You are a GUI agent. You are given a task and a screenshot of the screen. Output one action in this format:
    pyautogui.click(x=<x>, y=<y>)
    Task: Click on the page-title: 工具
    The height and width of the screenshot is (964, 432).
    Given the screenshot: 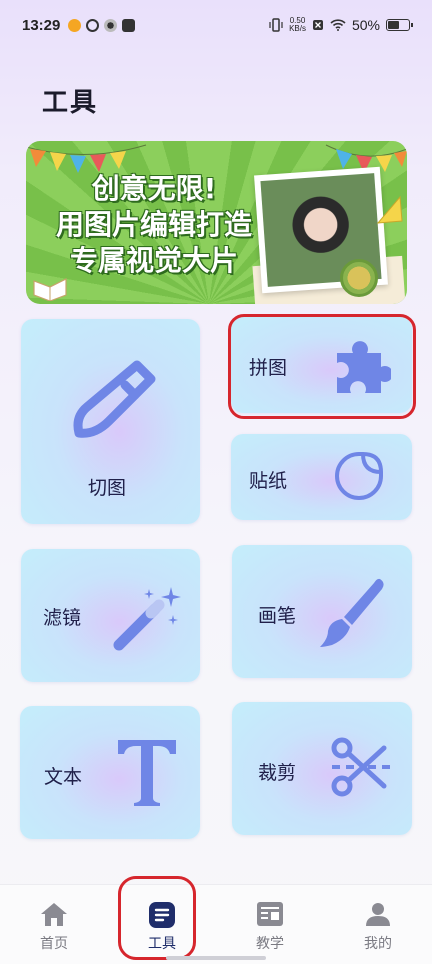 What is the action you would take?
    pyautogui.click(x=70, y=103)
    